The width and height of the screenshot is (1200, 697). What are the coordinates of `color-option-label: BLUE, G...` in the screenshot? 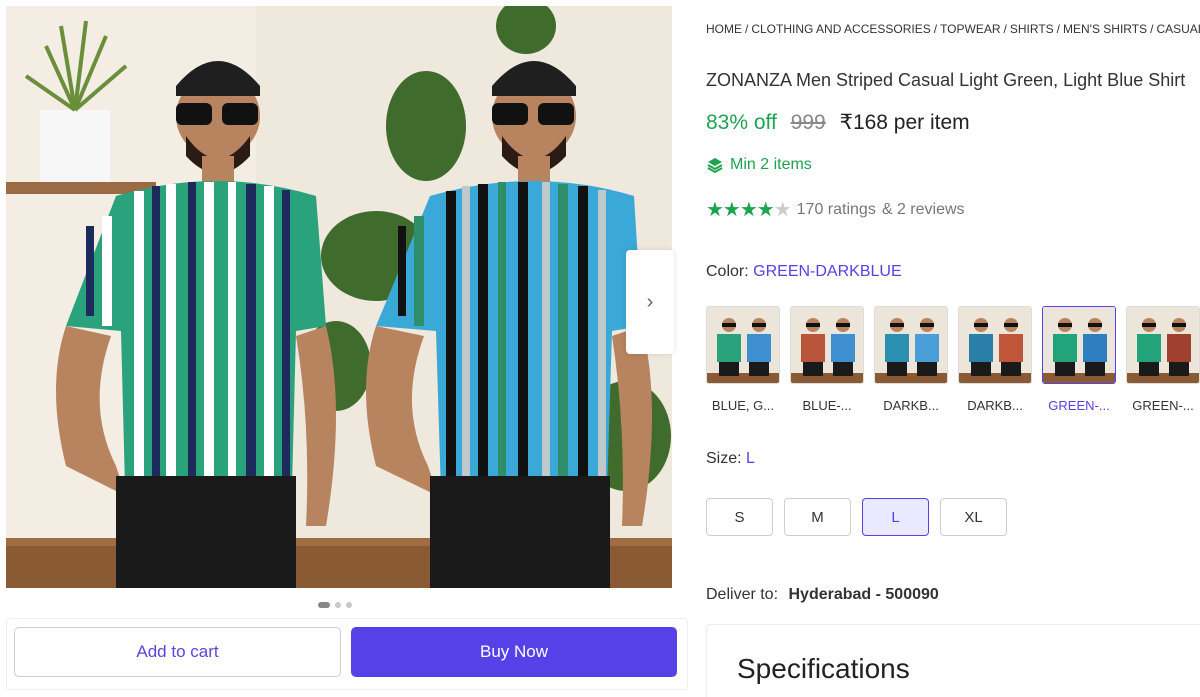 It's located at (743, 405).